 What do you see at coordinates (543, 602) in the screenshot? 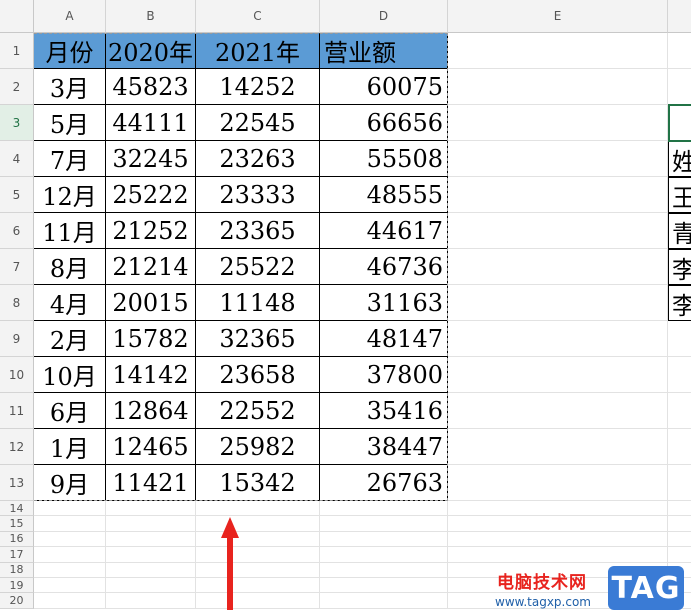
I see `watermark-url: www.tagxp.com` at bounding box center [543, 602].